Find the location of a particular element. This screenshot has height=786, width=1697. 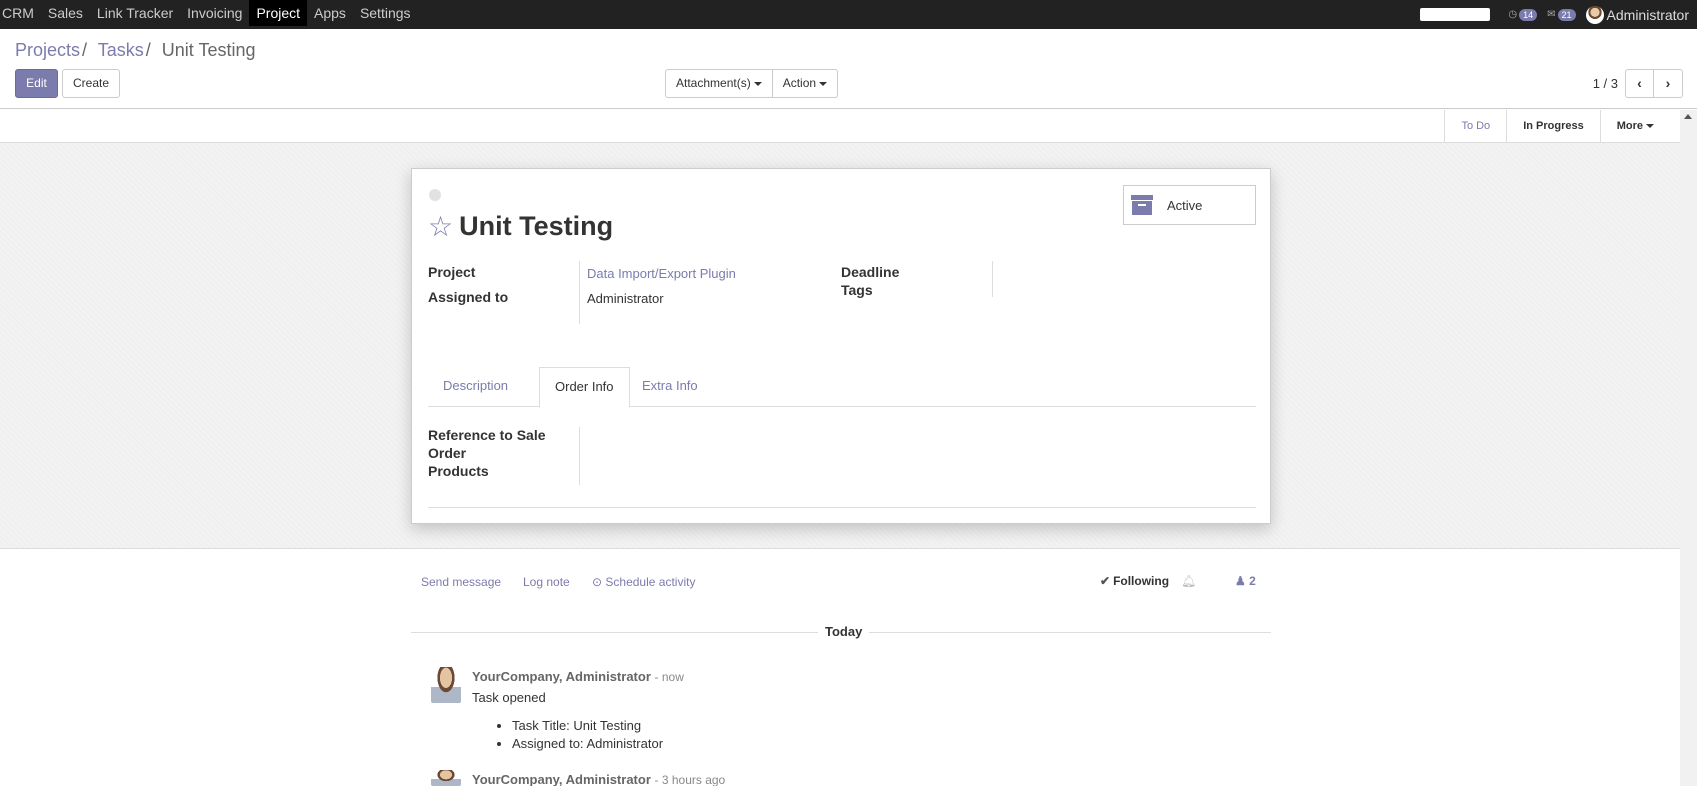

sale-order-label-cont: Order is located at coordinates (447, 453).